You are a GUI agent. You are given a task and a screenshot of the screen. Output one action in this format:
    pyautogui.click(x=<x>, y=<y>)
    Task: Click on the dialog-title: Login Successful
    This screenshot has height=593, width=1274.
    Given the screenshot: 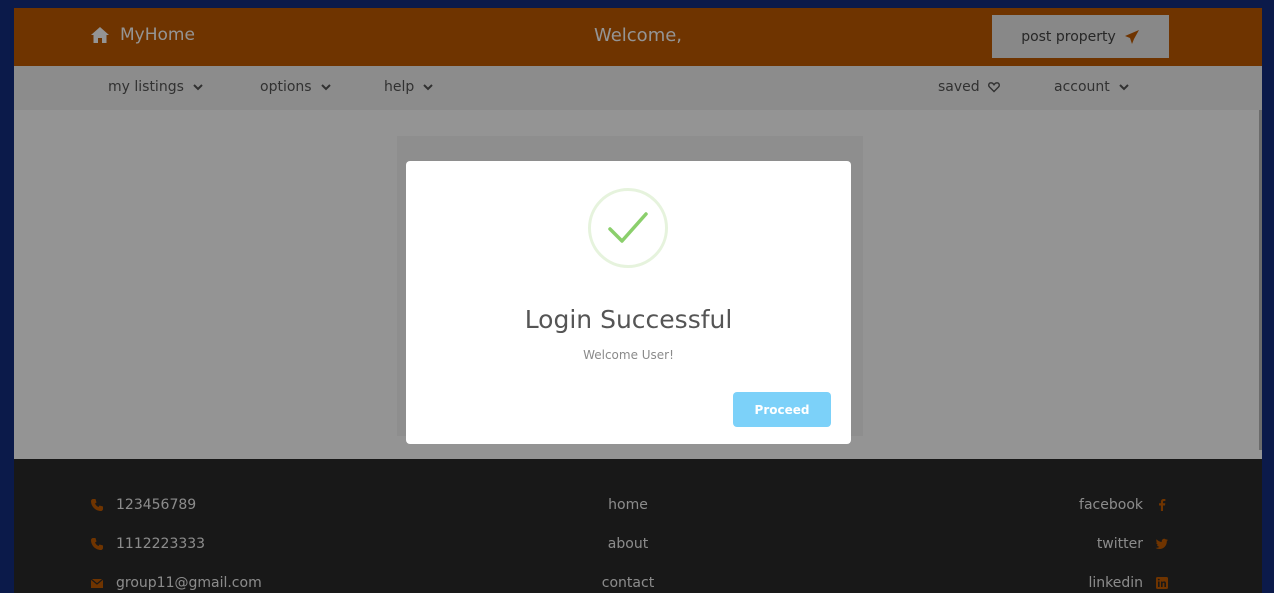 What is the action you would take?
    pyautogui.click(x=628, y=319)
    